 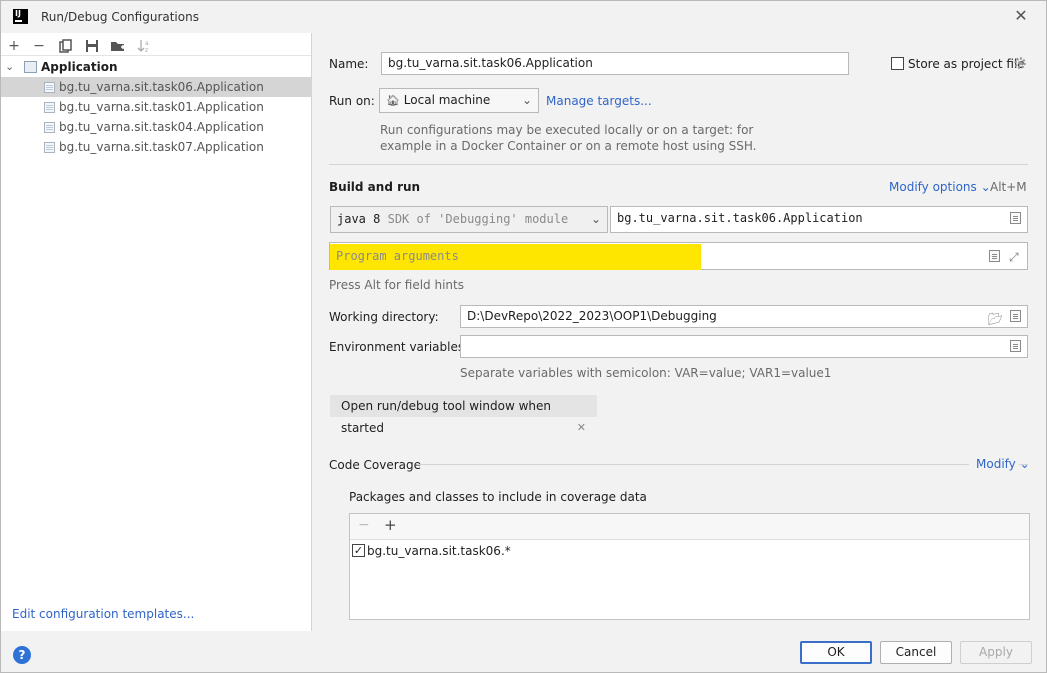 I want to click on program-arguments-field: Program arguments ⤢, so click(x=678, y=256).